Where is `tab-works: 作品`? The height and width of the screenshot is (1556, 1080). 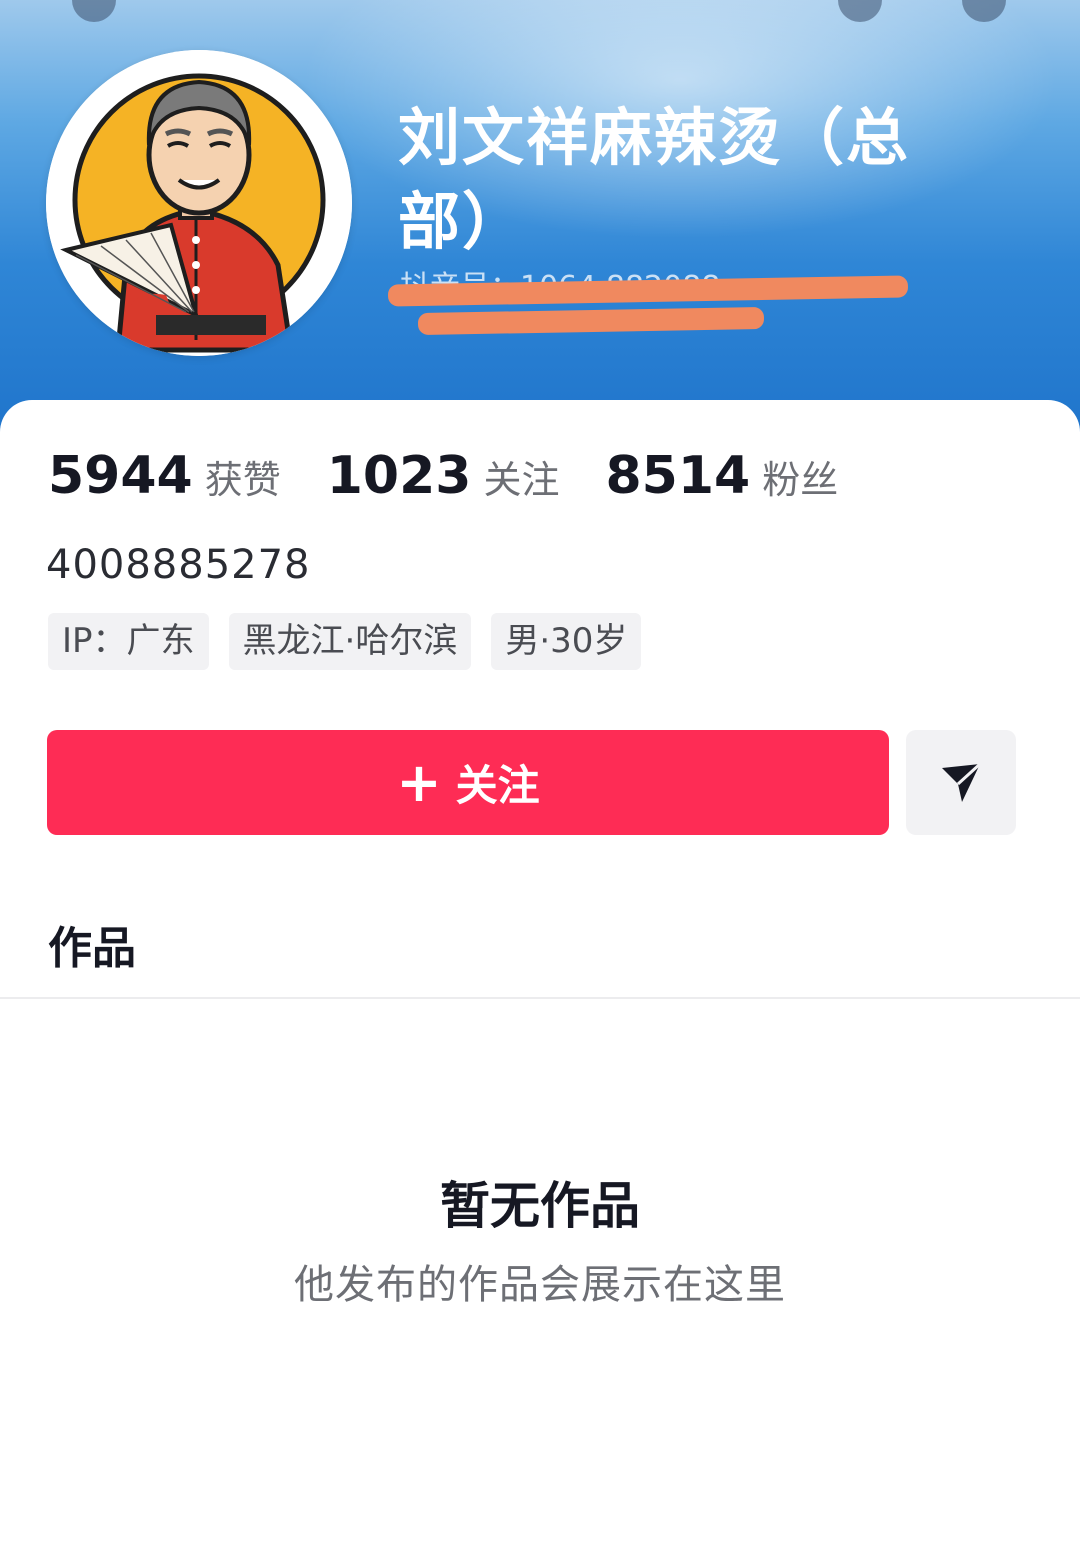 tab-works: 作品 is located at coordinates (92, 944).